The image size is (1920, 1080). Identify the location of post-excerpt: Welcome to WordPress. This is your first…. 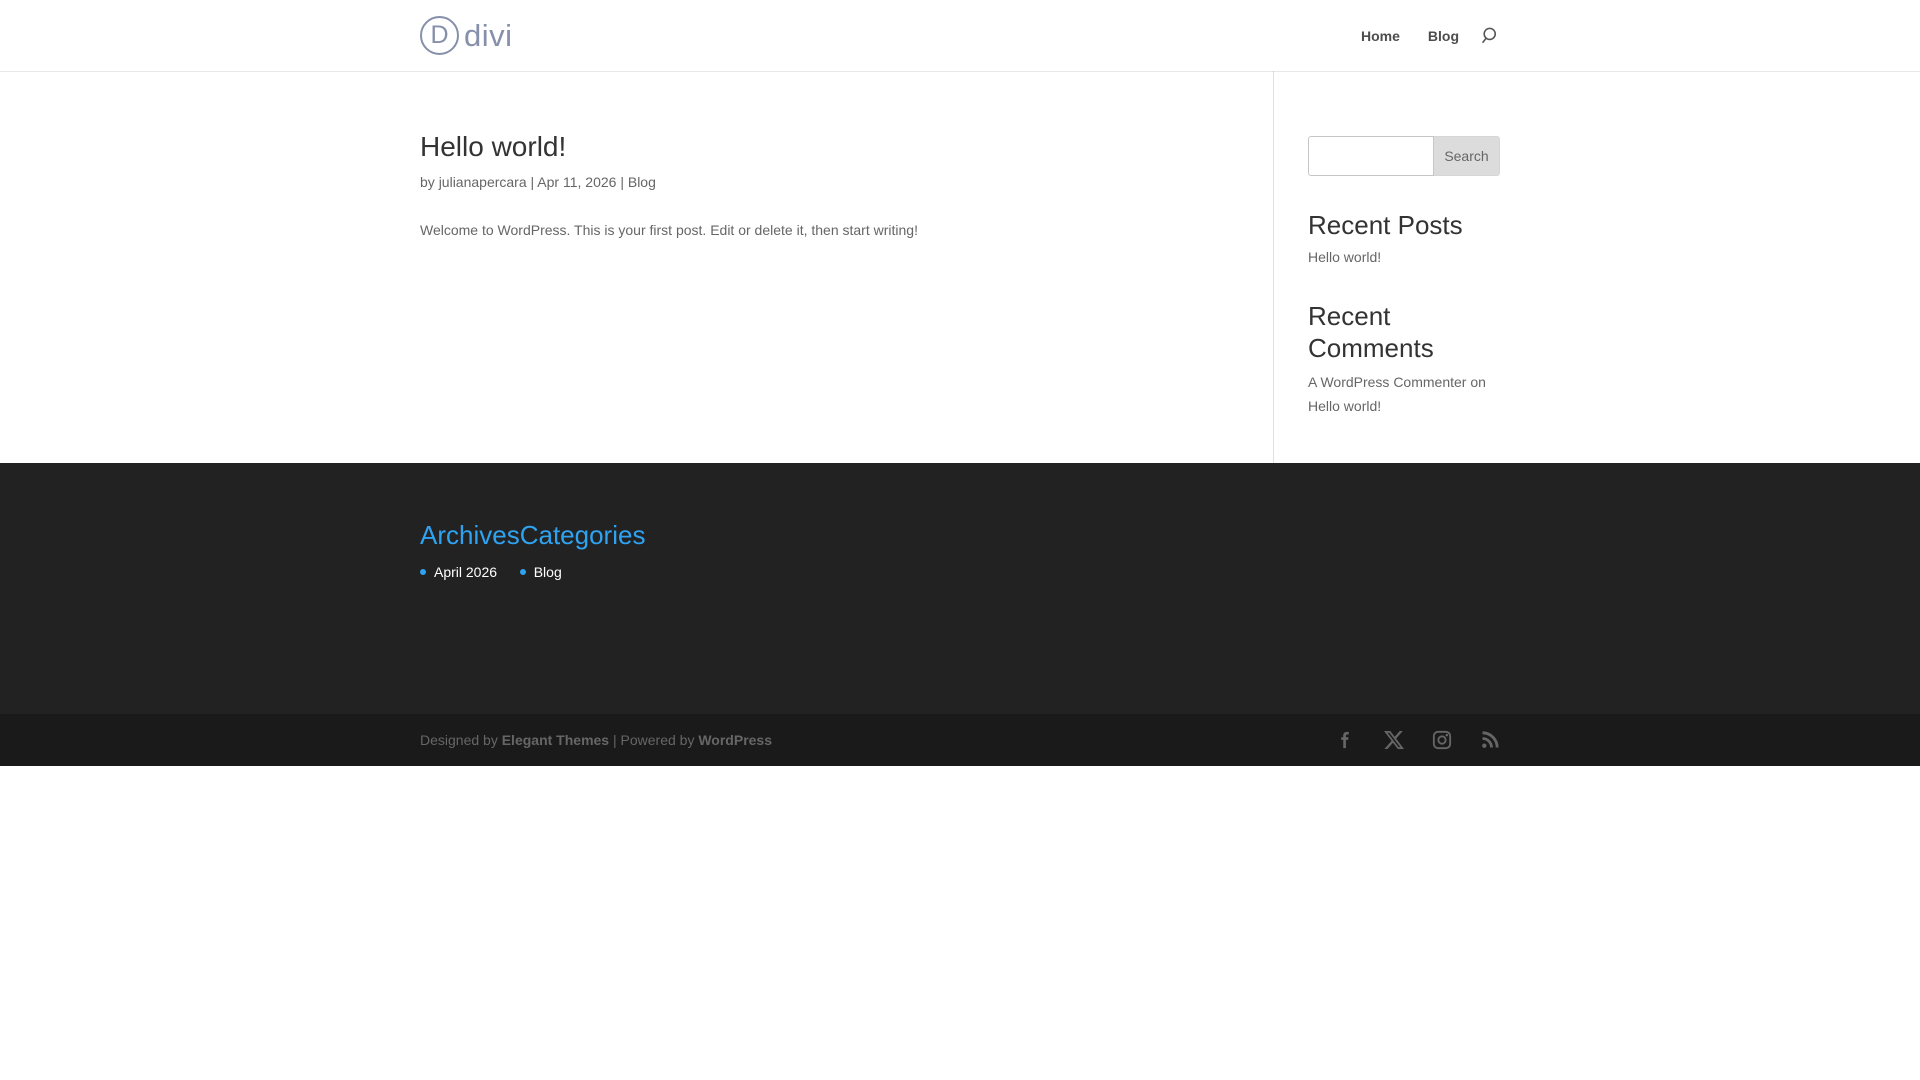
(669, 230).